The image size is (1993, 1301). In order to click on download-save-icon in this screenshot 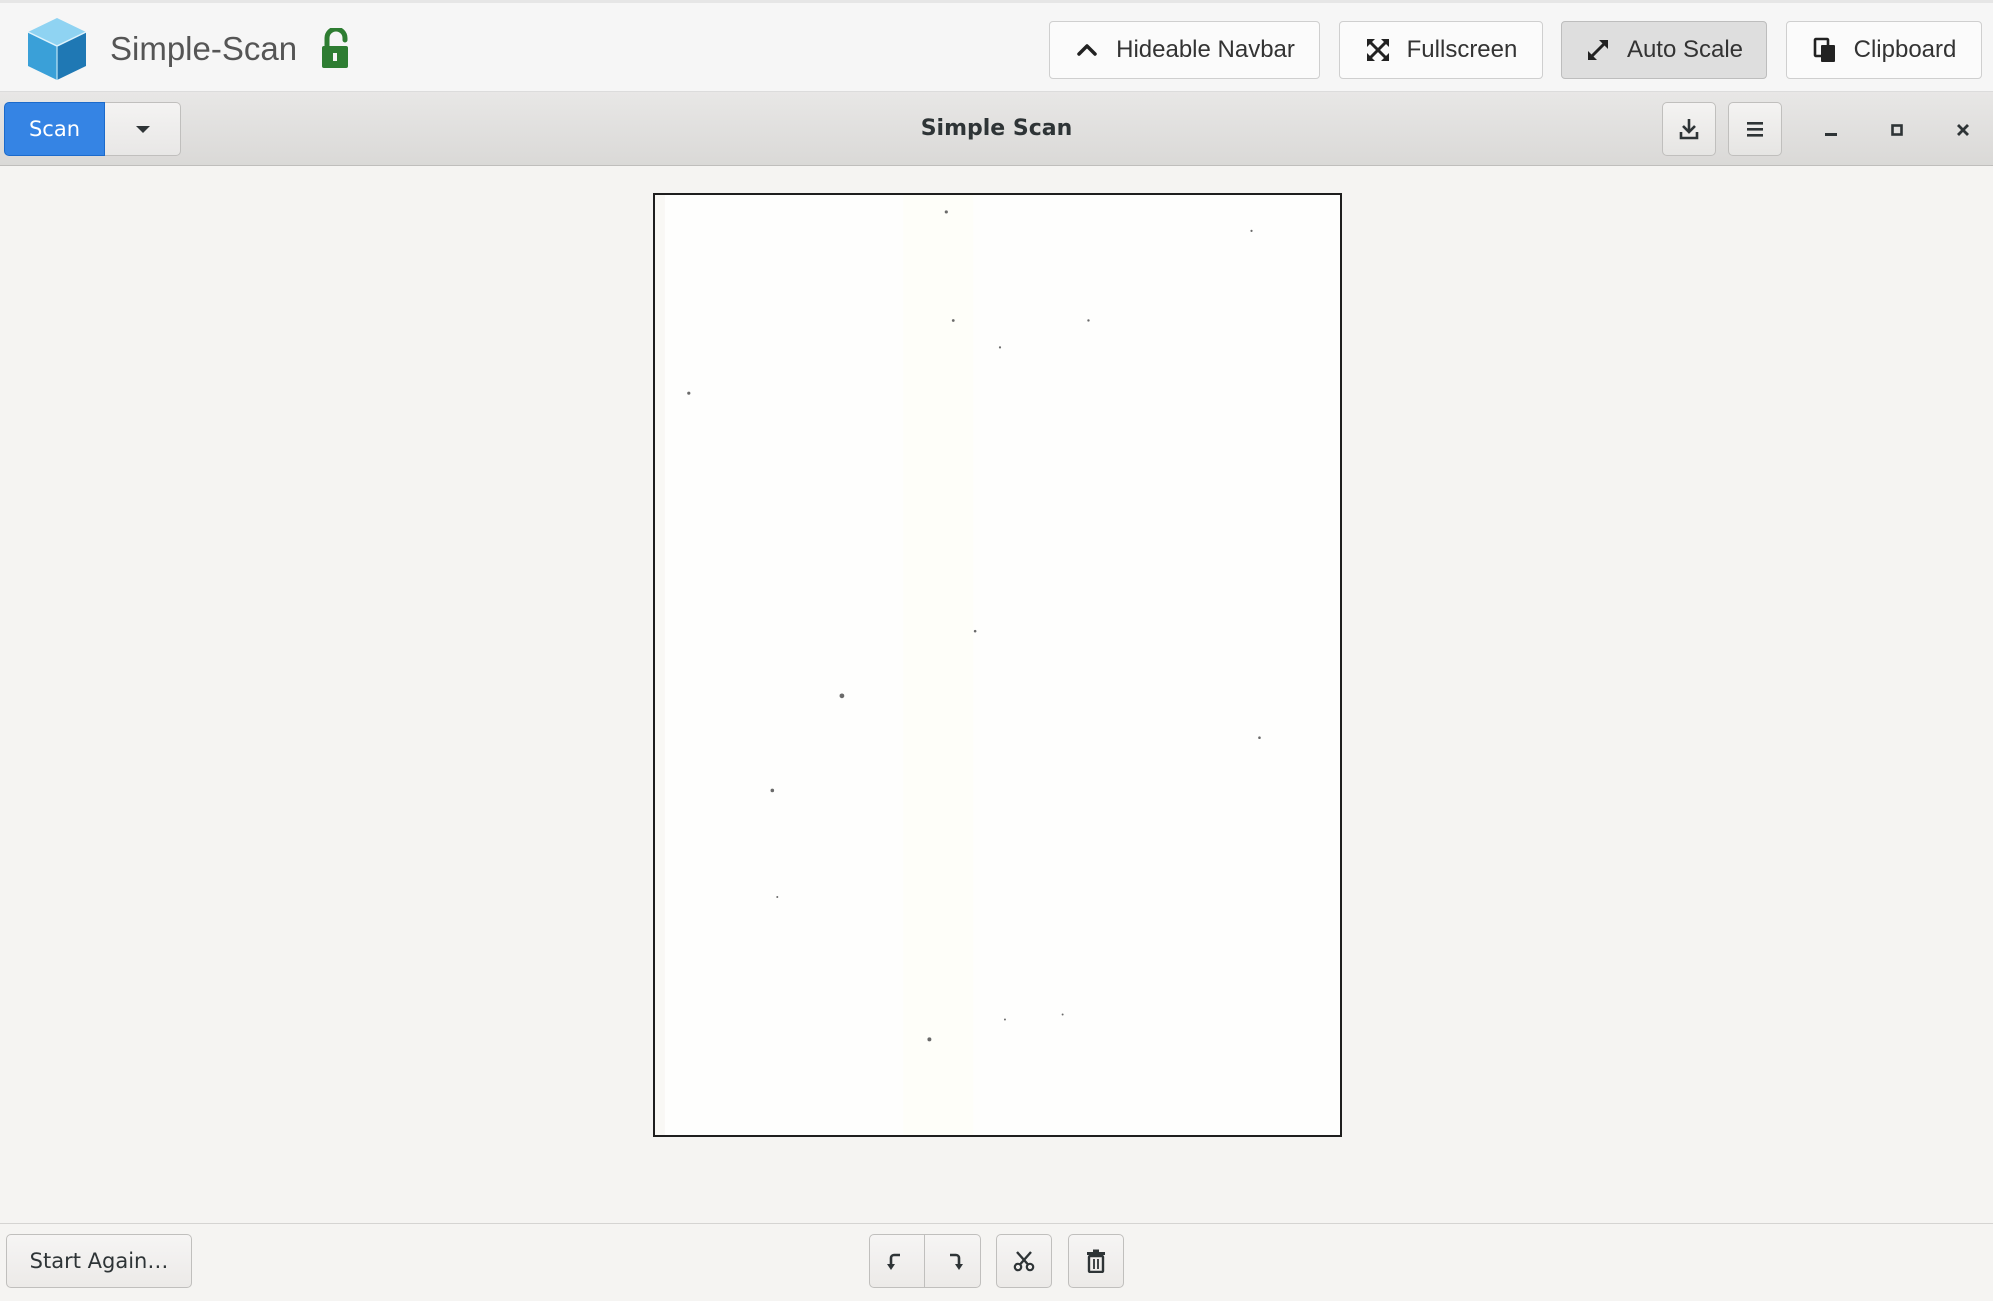, I will do `click(1689, 129)`.